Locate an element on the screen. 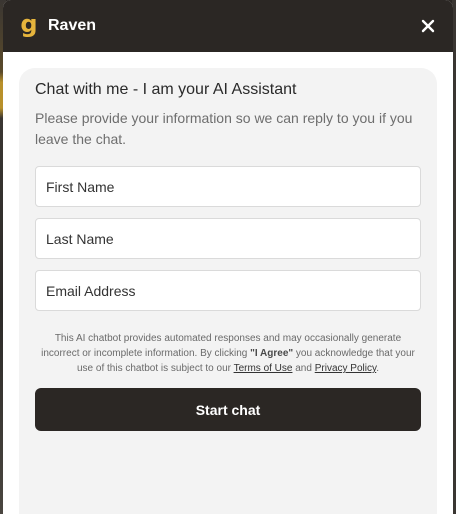  svg-text: g is located at coordinates (28, 25).